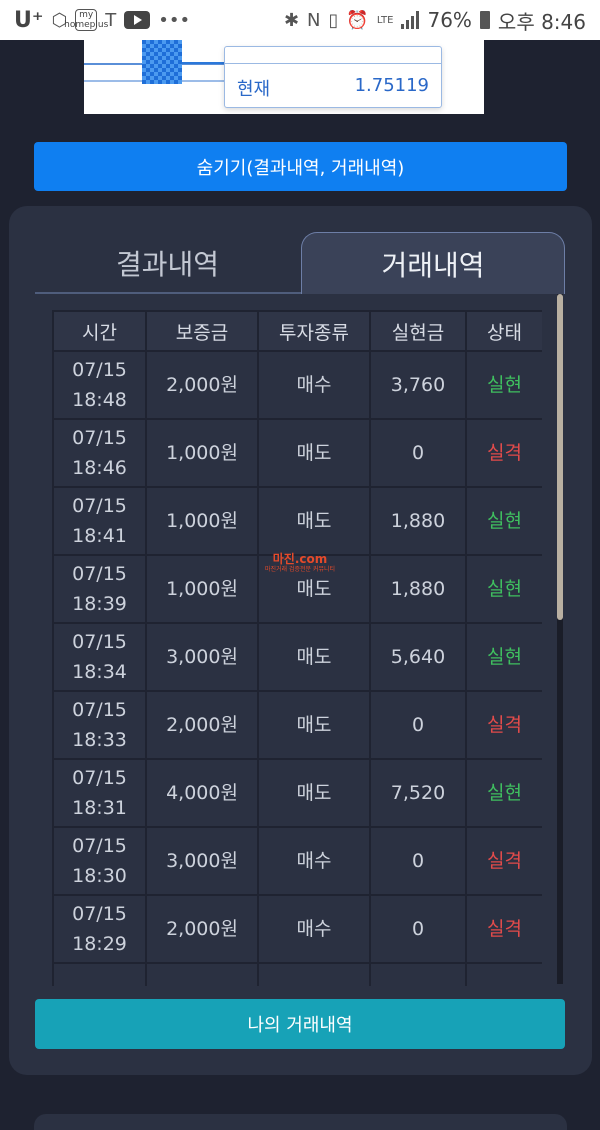 The width and height of the screenshot is (600, 1130). Describe the element at coordinates (418, 331) in the screenshot. I see `header-realized: 실현금` at that location.